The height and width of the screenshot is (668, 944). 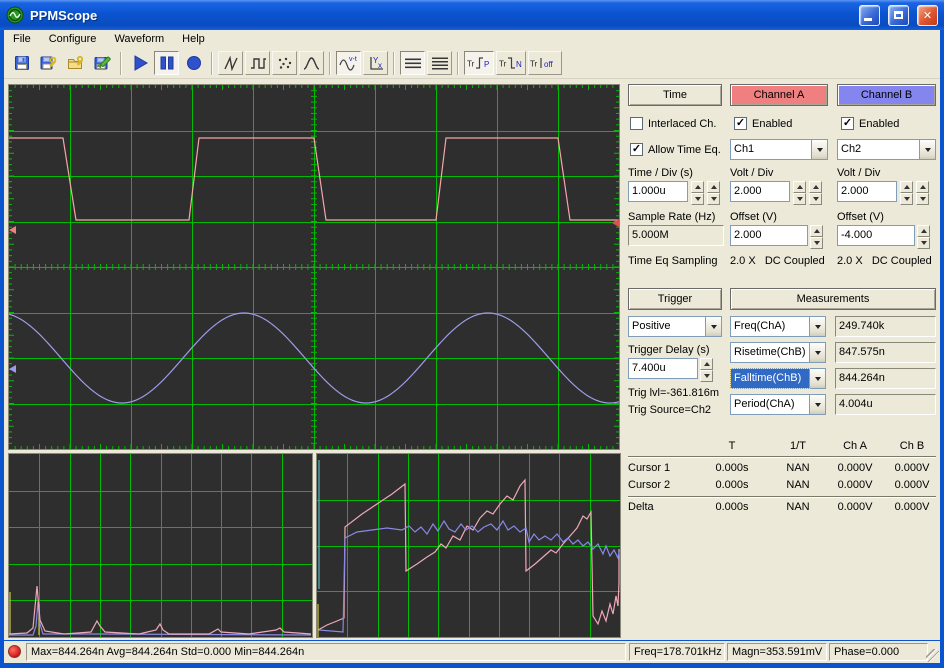 I want to click on cursor-cell: 0.000s, so click(x=732, y=485).